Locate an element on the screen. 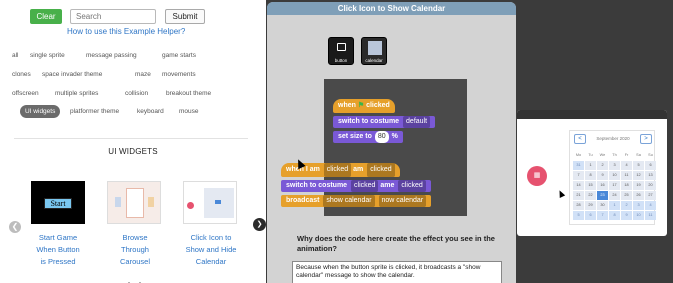 This screenshot has height=283, width=673. sprite-calendar-label: calendar is located at coordinates (374, 60).